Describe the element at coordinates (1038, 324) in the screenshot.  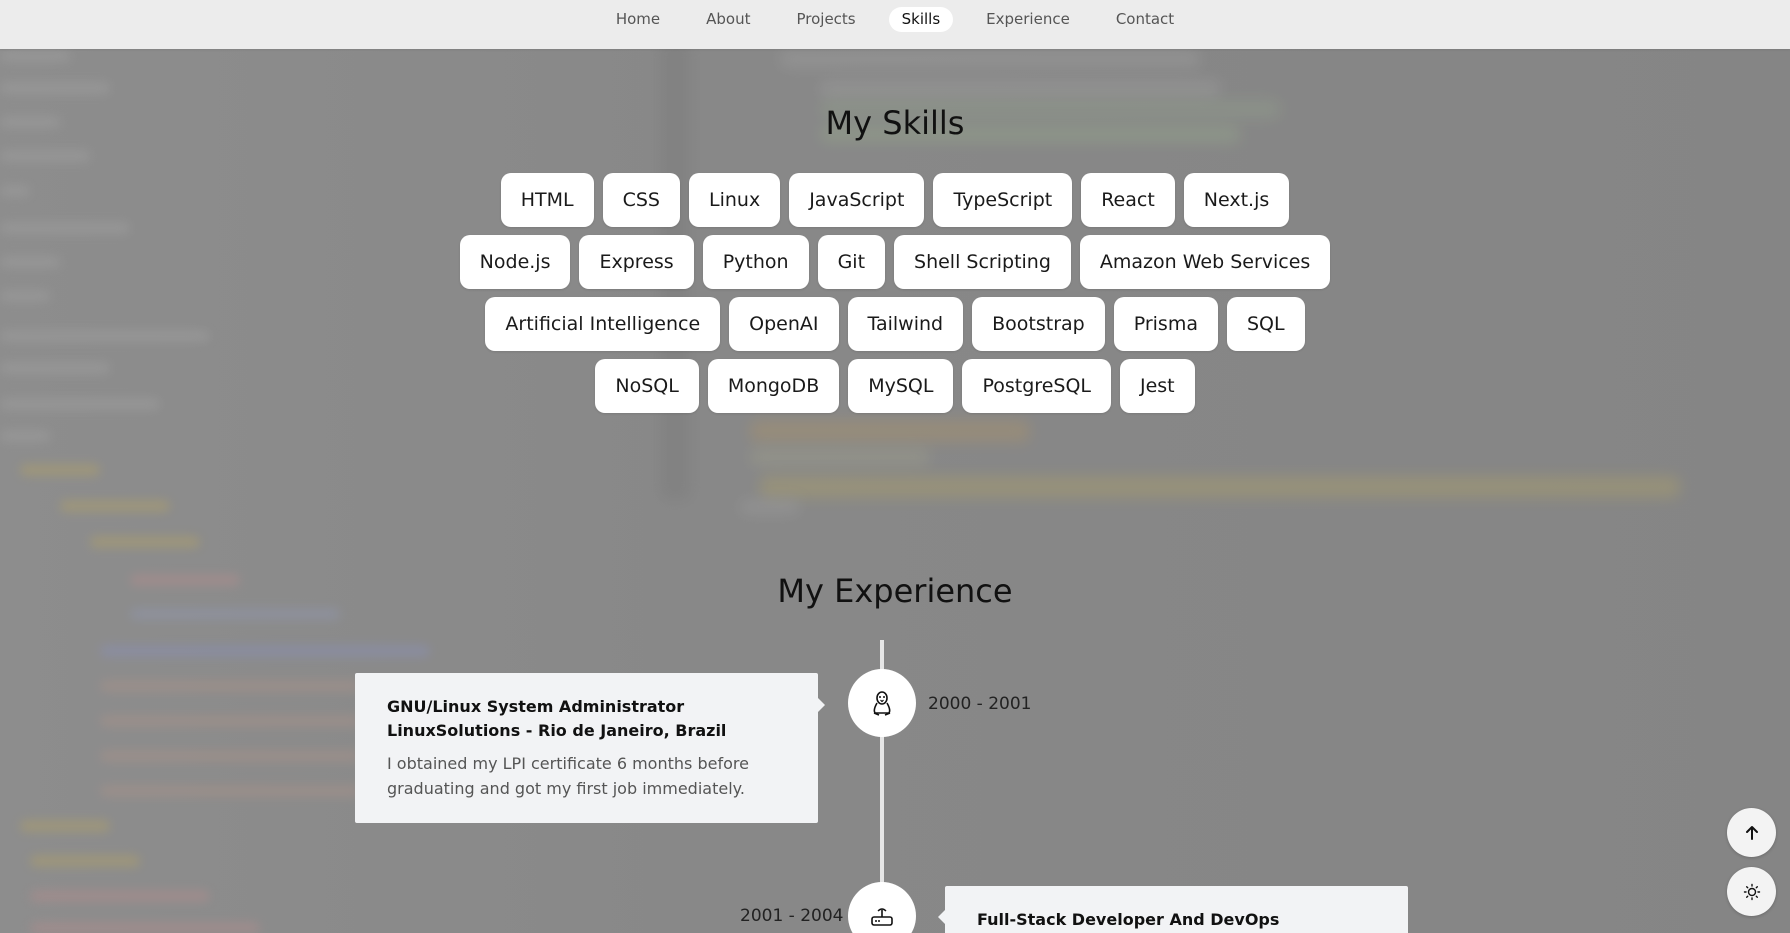
I see `skill-chip: Bootstrap` at that location.